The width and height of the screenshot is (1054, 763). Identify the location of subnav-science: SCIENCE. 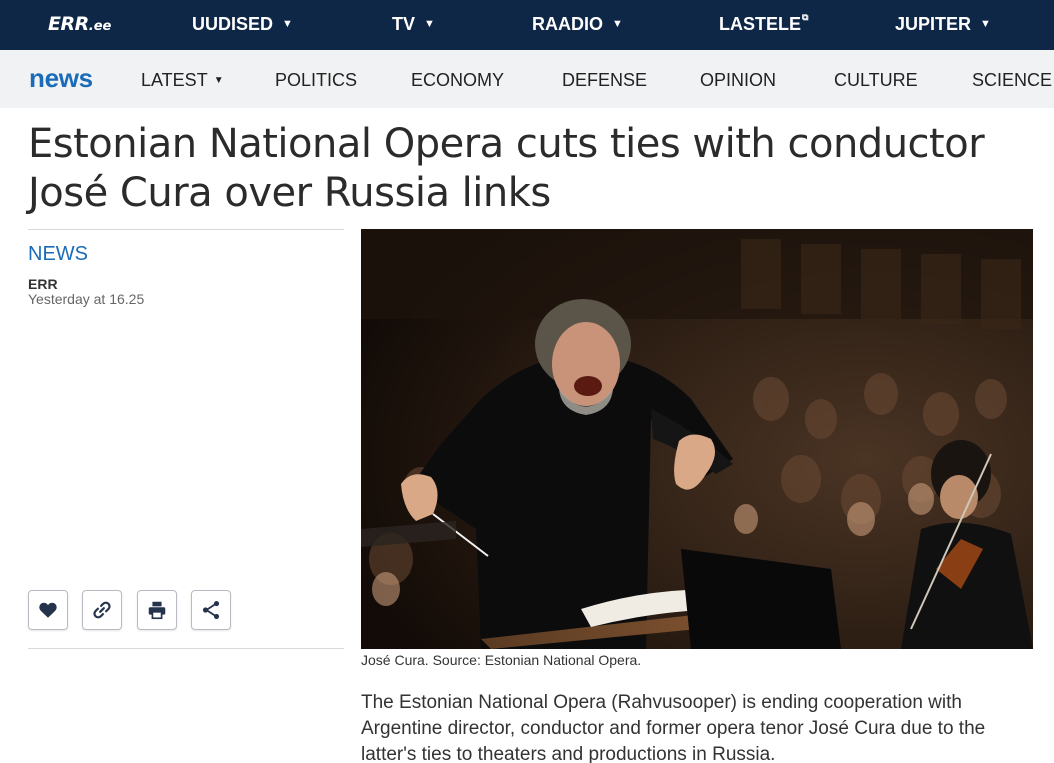
(1012, 80).